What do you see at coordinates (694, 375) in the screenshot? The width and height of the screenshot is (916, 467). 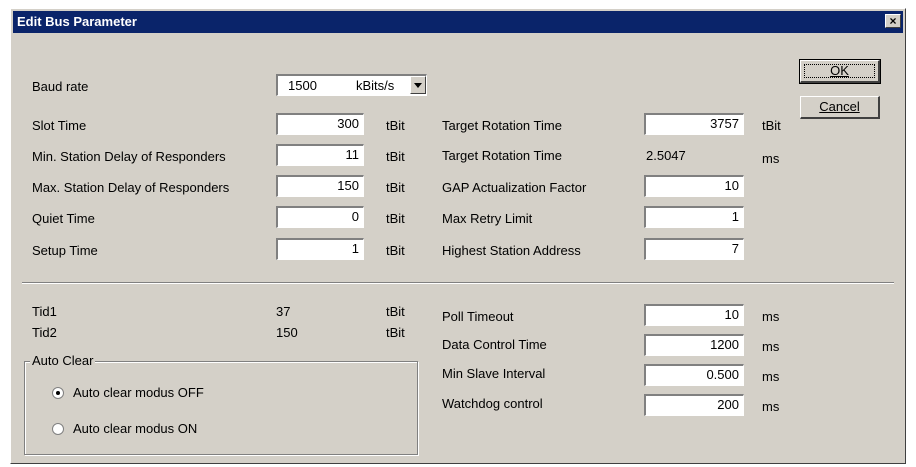 I see `min-slave-interval-field: 0.500` at bounding box center [694, 375].